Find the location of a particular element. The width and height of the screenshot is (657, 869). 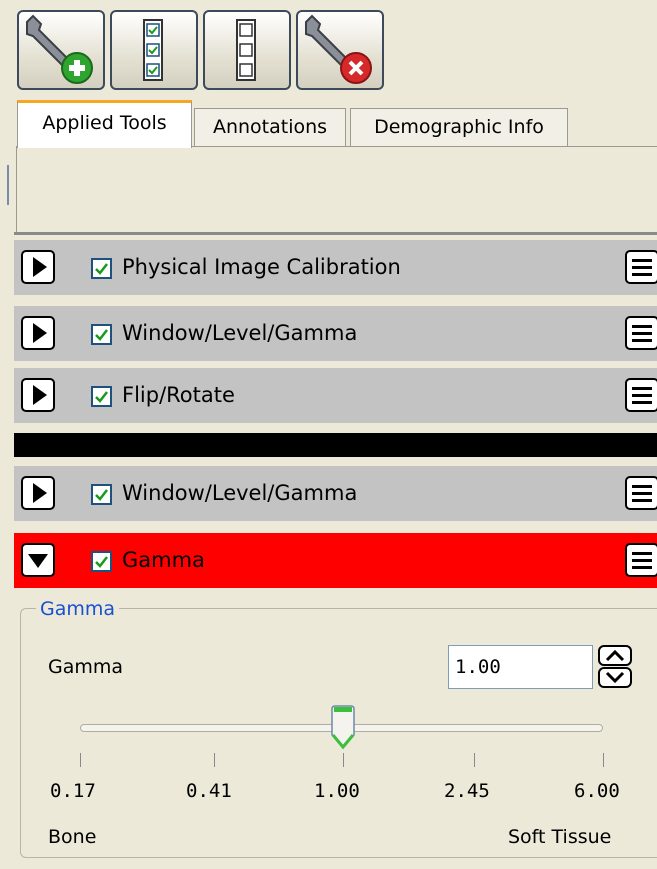

add-tool-button is located at coordinates (61, 50).